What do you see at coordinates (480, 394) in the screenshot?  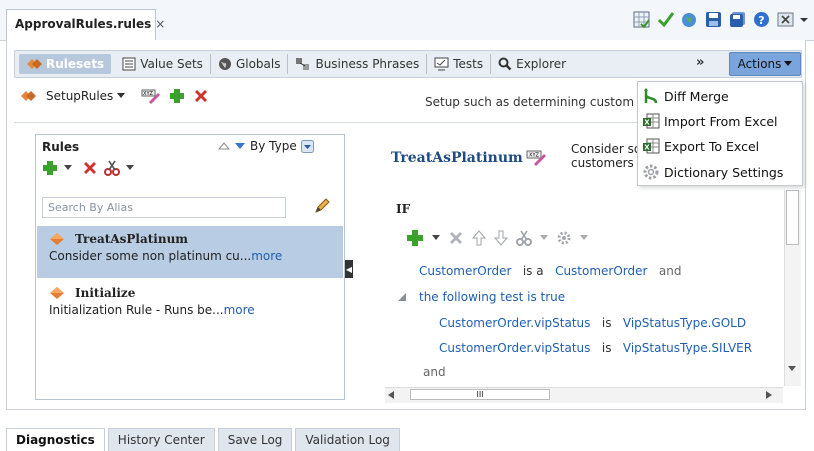 I see `horizontal-scroll-thumb: III` at bounding box center [480, 394].